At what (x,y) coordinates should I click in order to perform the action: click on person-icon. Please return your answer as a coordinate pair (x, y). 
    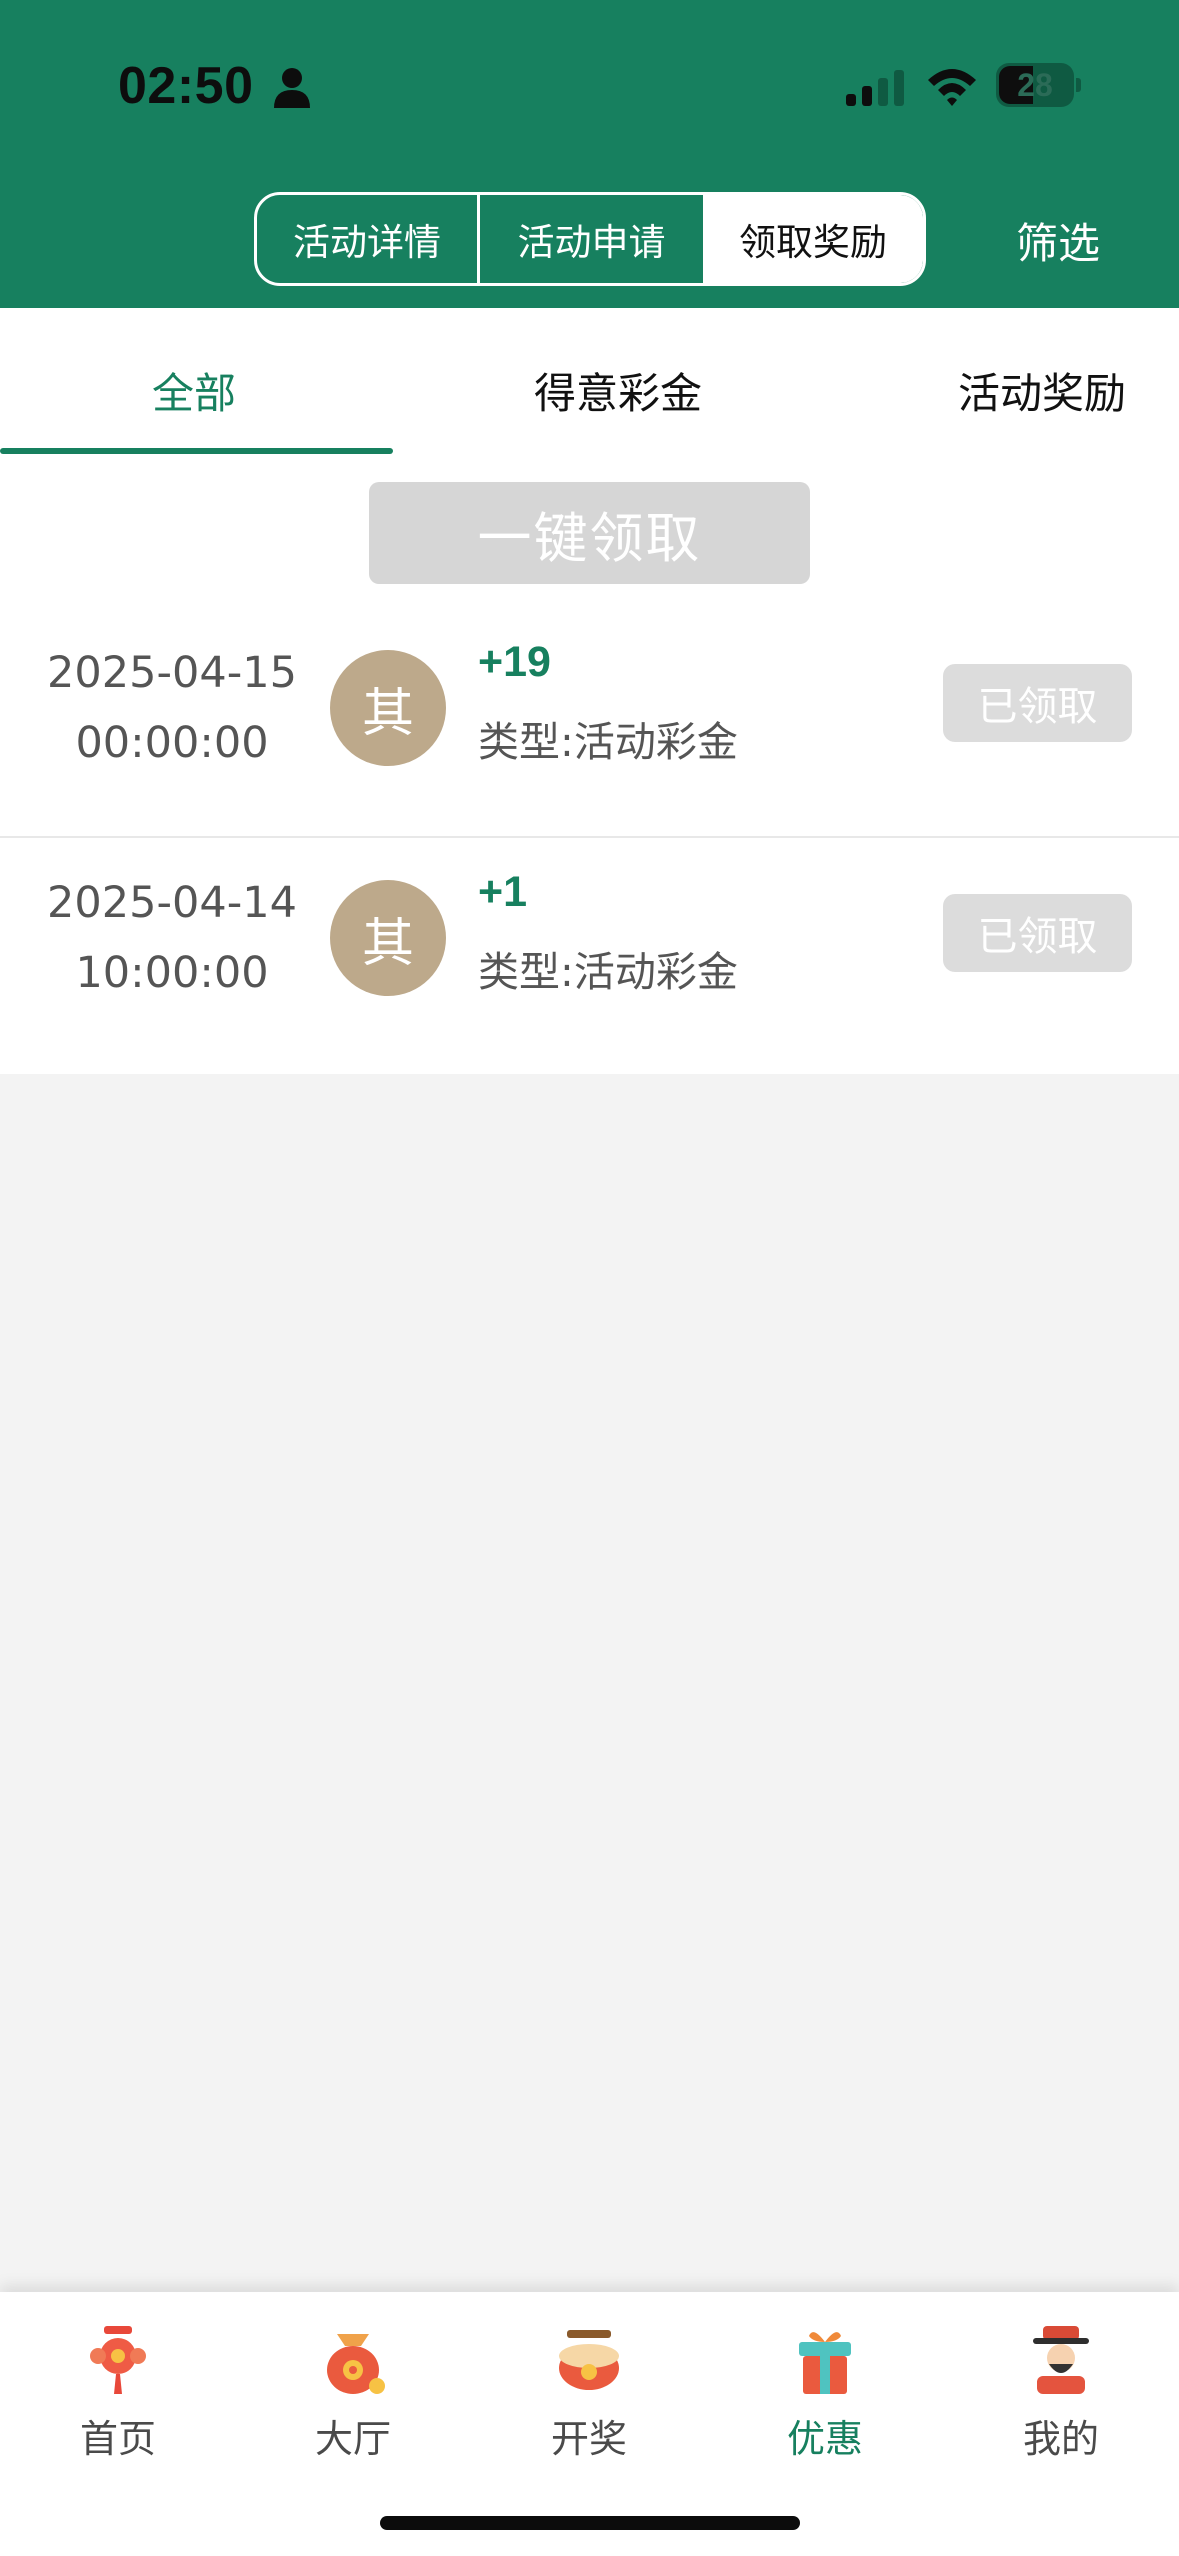
    Looking at the image, I should click on (292, 88).